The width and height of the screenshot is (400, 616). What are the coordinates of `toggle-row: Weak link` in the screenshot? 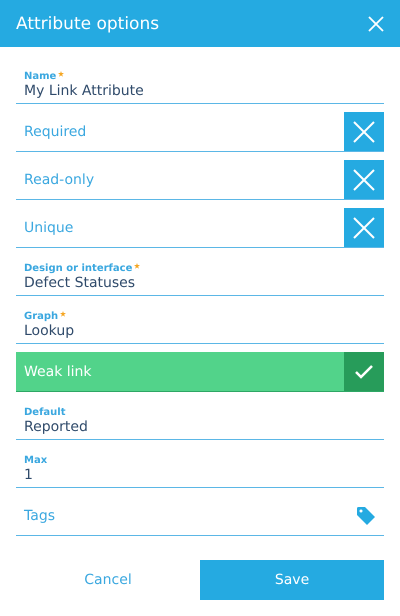 It's located at (200, 372).